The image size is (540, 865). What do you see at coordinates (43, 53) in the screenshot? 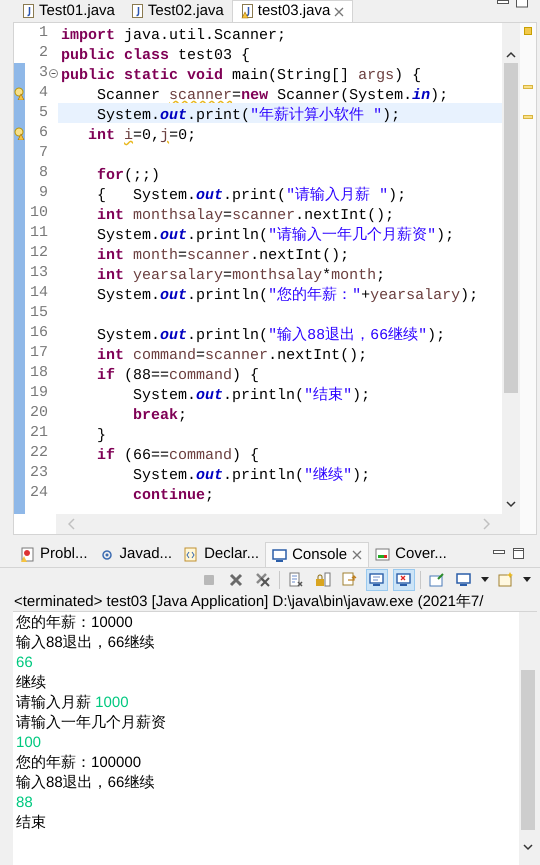
I see `line-number: 2` at bounding box center [43, 53].